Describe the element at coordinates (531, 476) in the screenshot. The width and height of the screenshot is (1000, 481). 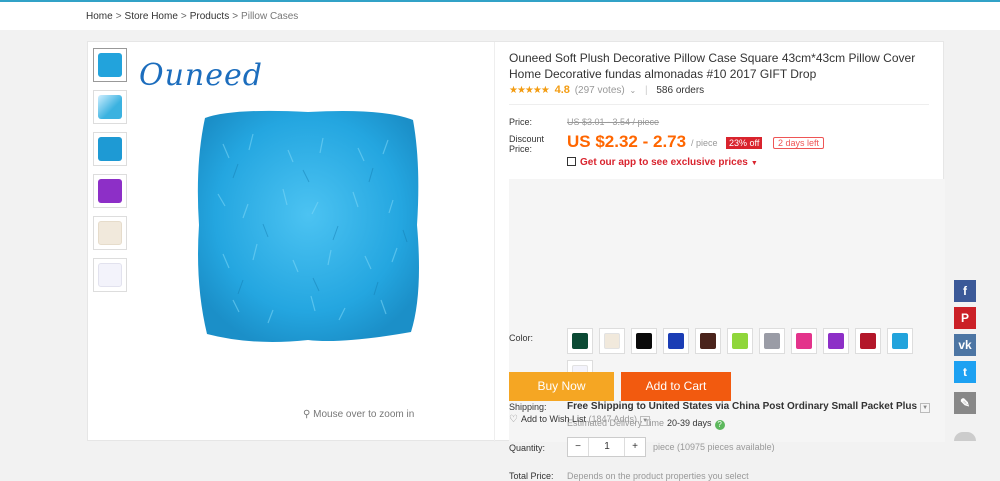
I see `total-price-label: Total Price:` at that location.